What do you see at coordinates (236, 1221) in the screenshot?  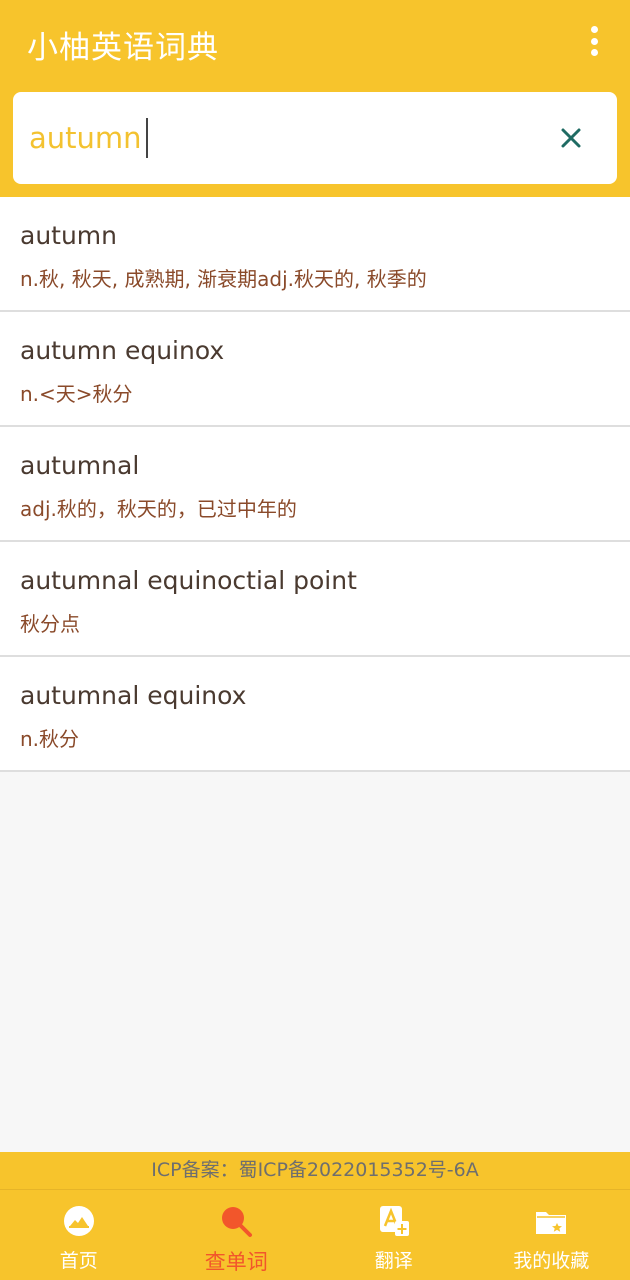 I see `search-word-icon` at bounding box center [236, 1221].